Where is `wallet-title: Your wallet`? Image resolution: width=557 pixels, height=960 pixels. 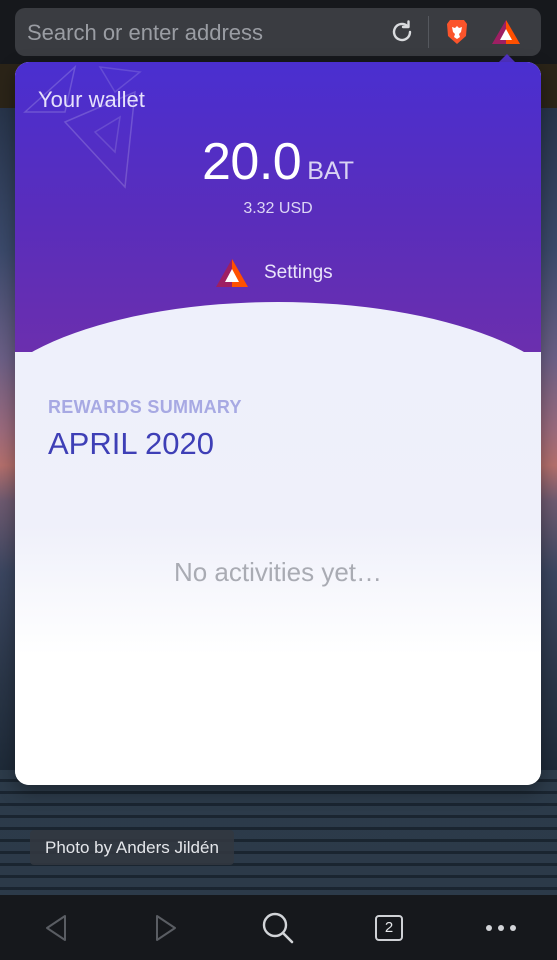
wallet-title: Your wallet is located at coordinates (91, 99).